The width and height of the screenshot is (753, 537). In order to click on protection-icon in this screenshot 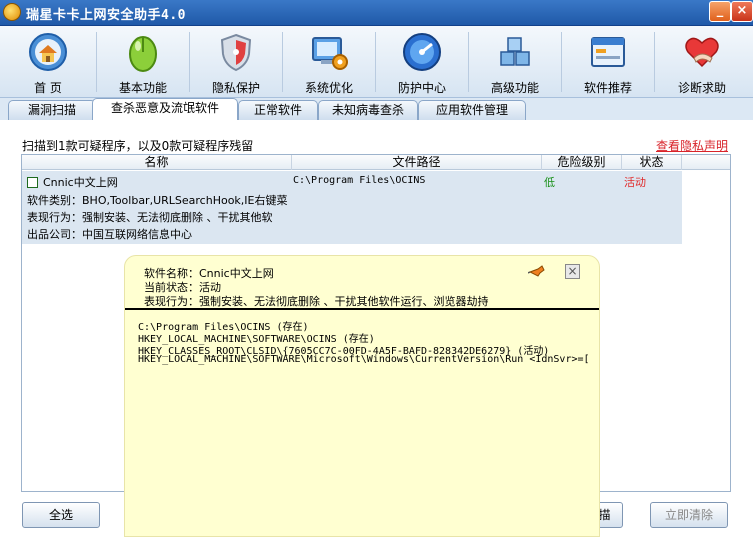, I will do `click(422, 52)`.